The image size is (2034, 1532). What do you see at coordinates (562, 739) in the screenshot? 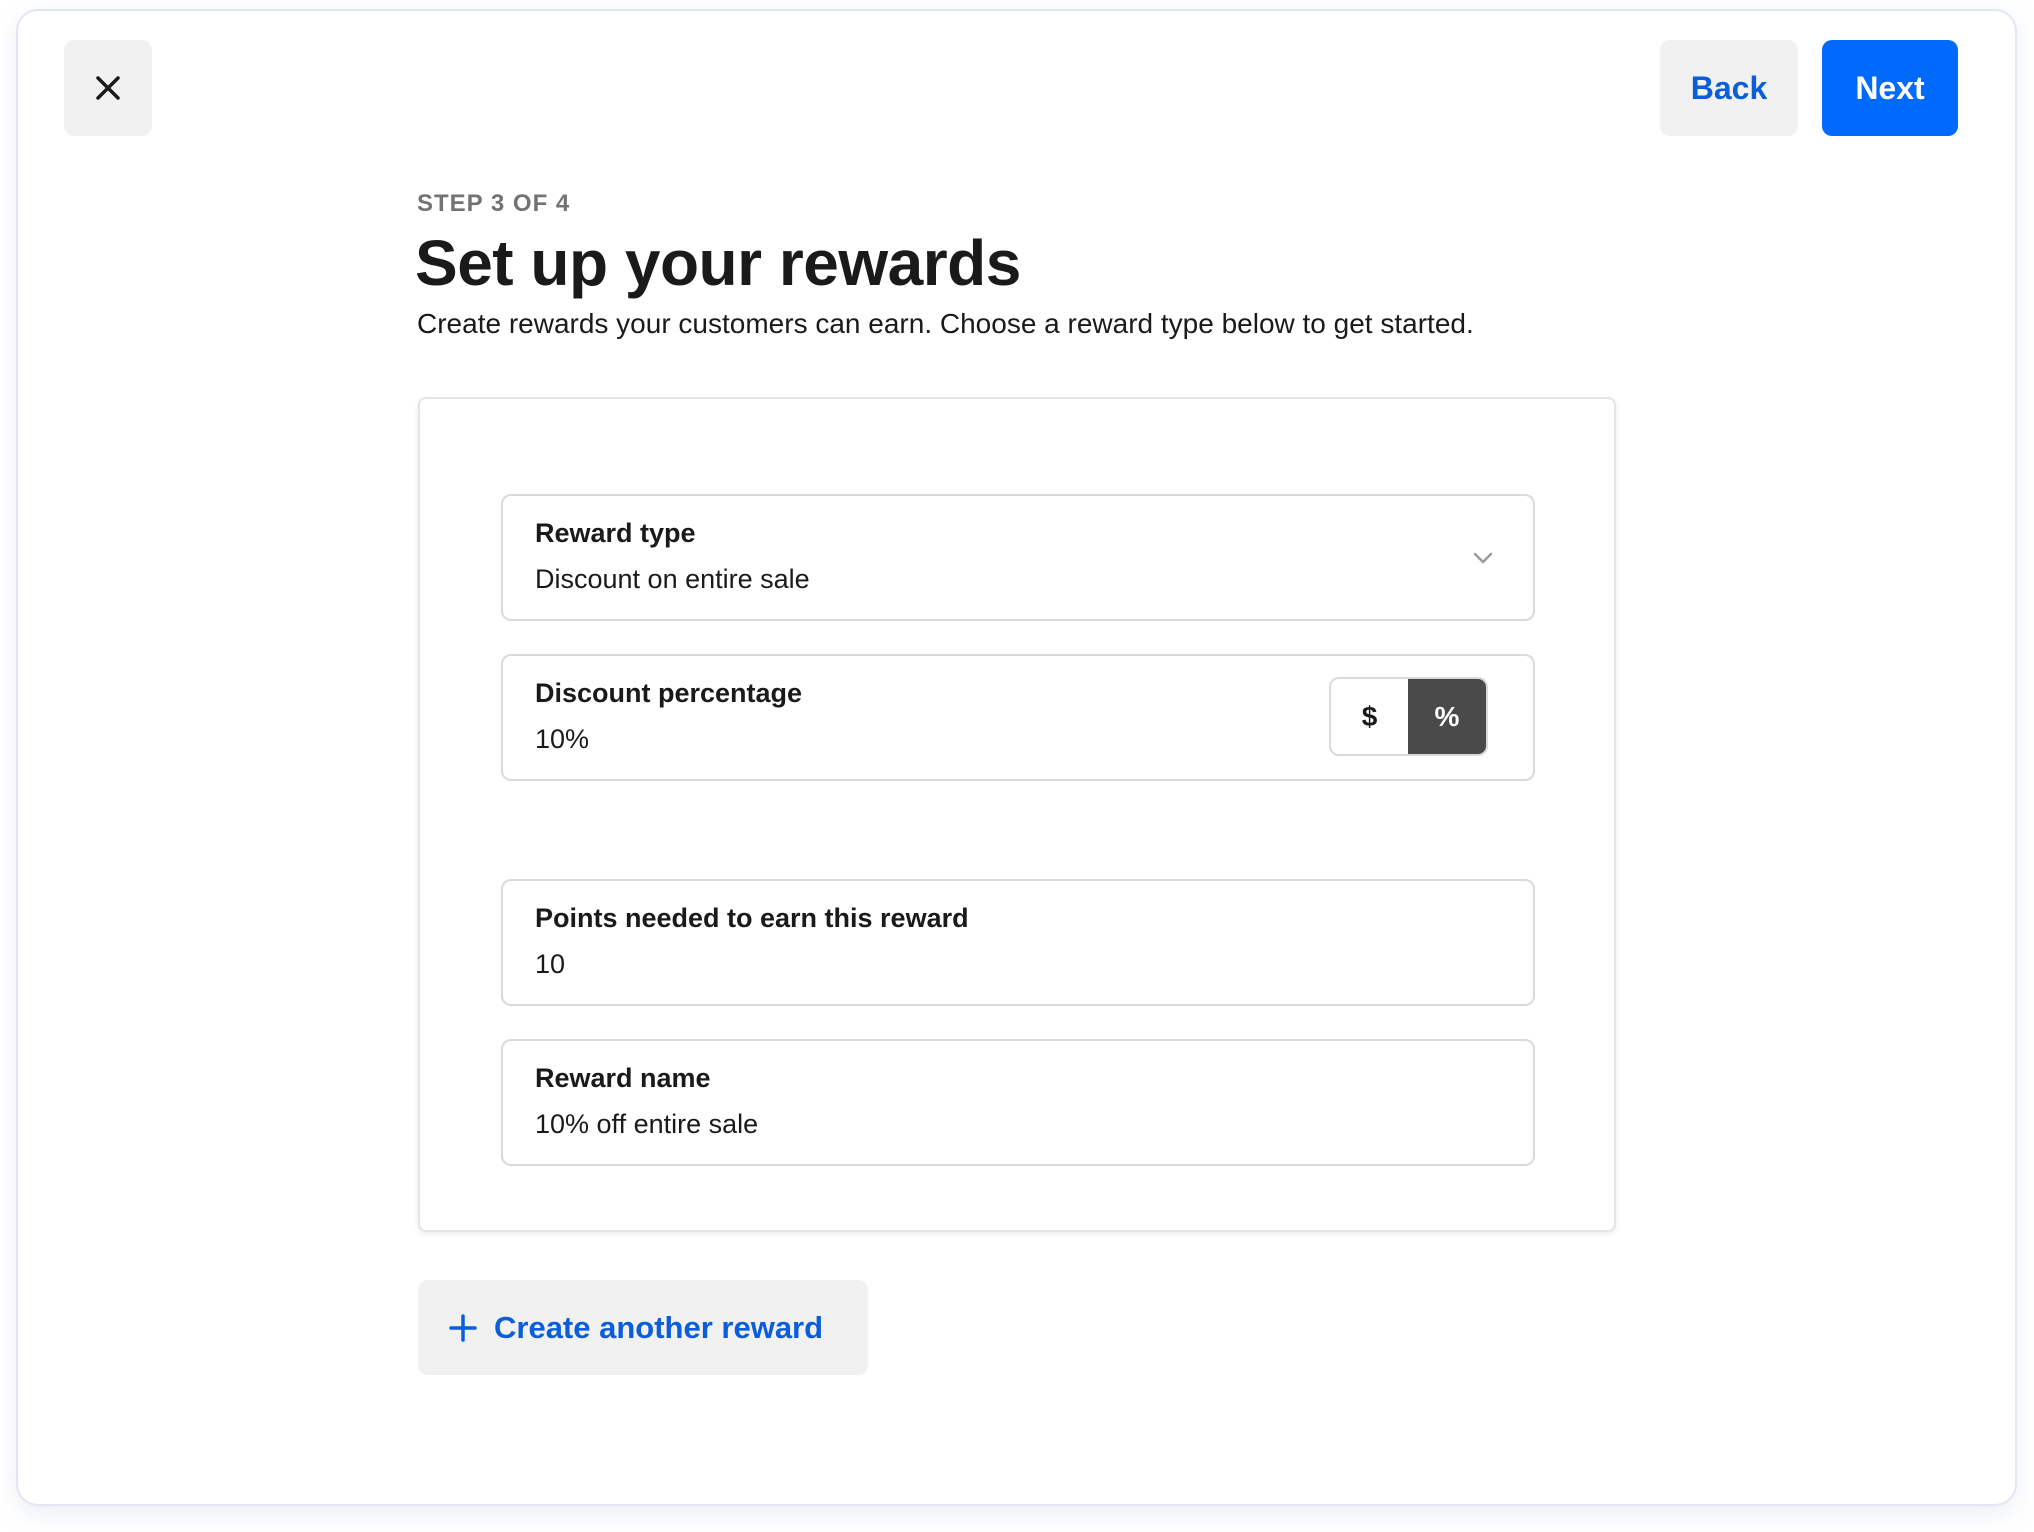
I see `discount-percentage-value: 10%` at bounding box center [562, 739].